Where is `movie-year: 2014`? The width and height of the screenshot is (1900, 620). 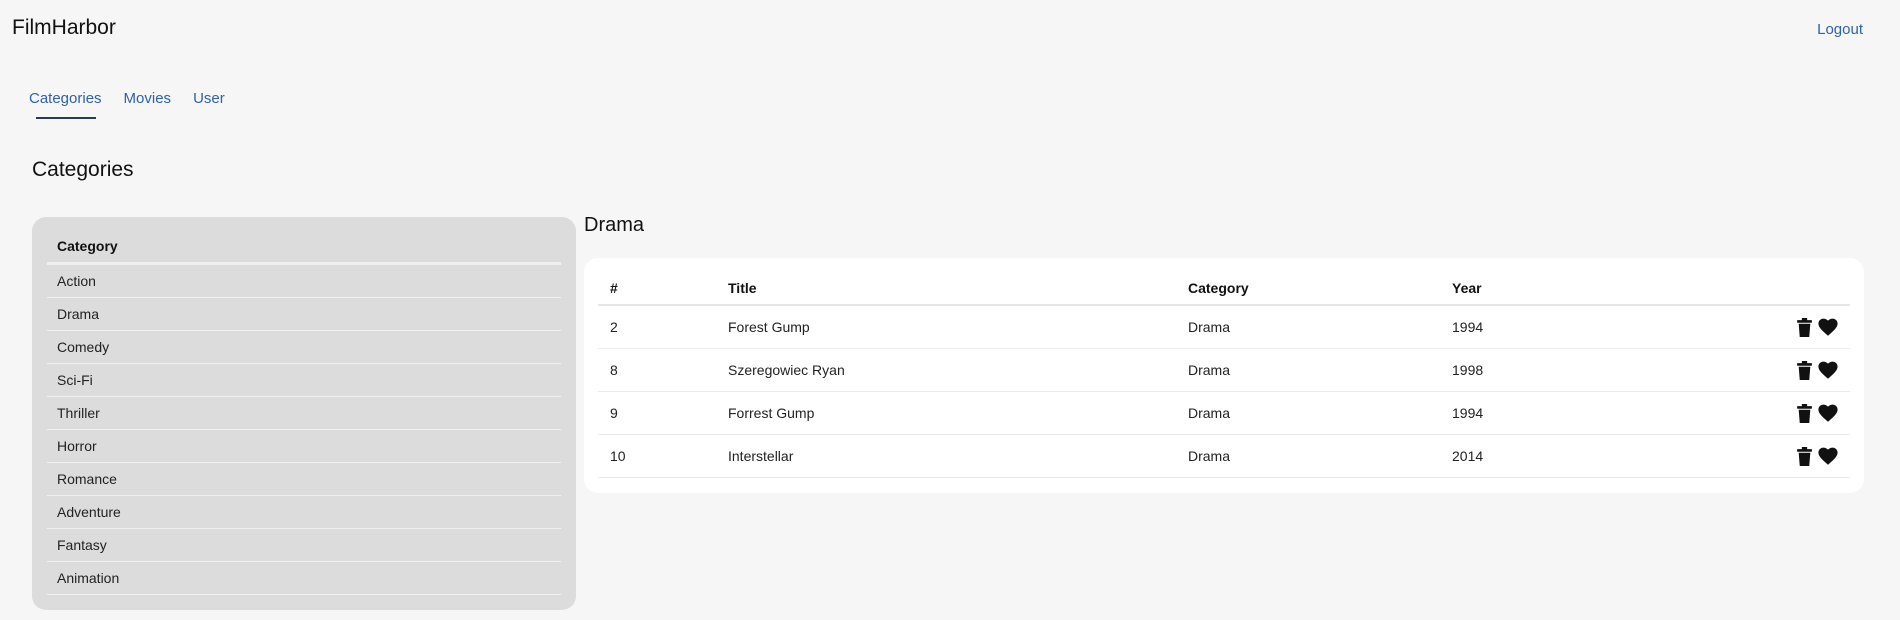 movie-year: 2014 is located at coordinates (1468, 456).